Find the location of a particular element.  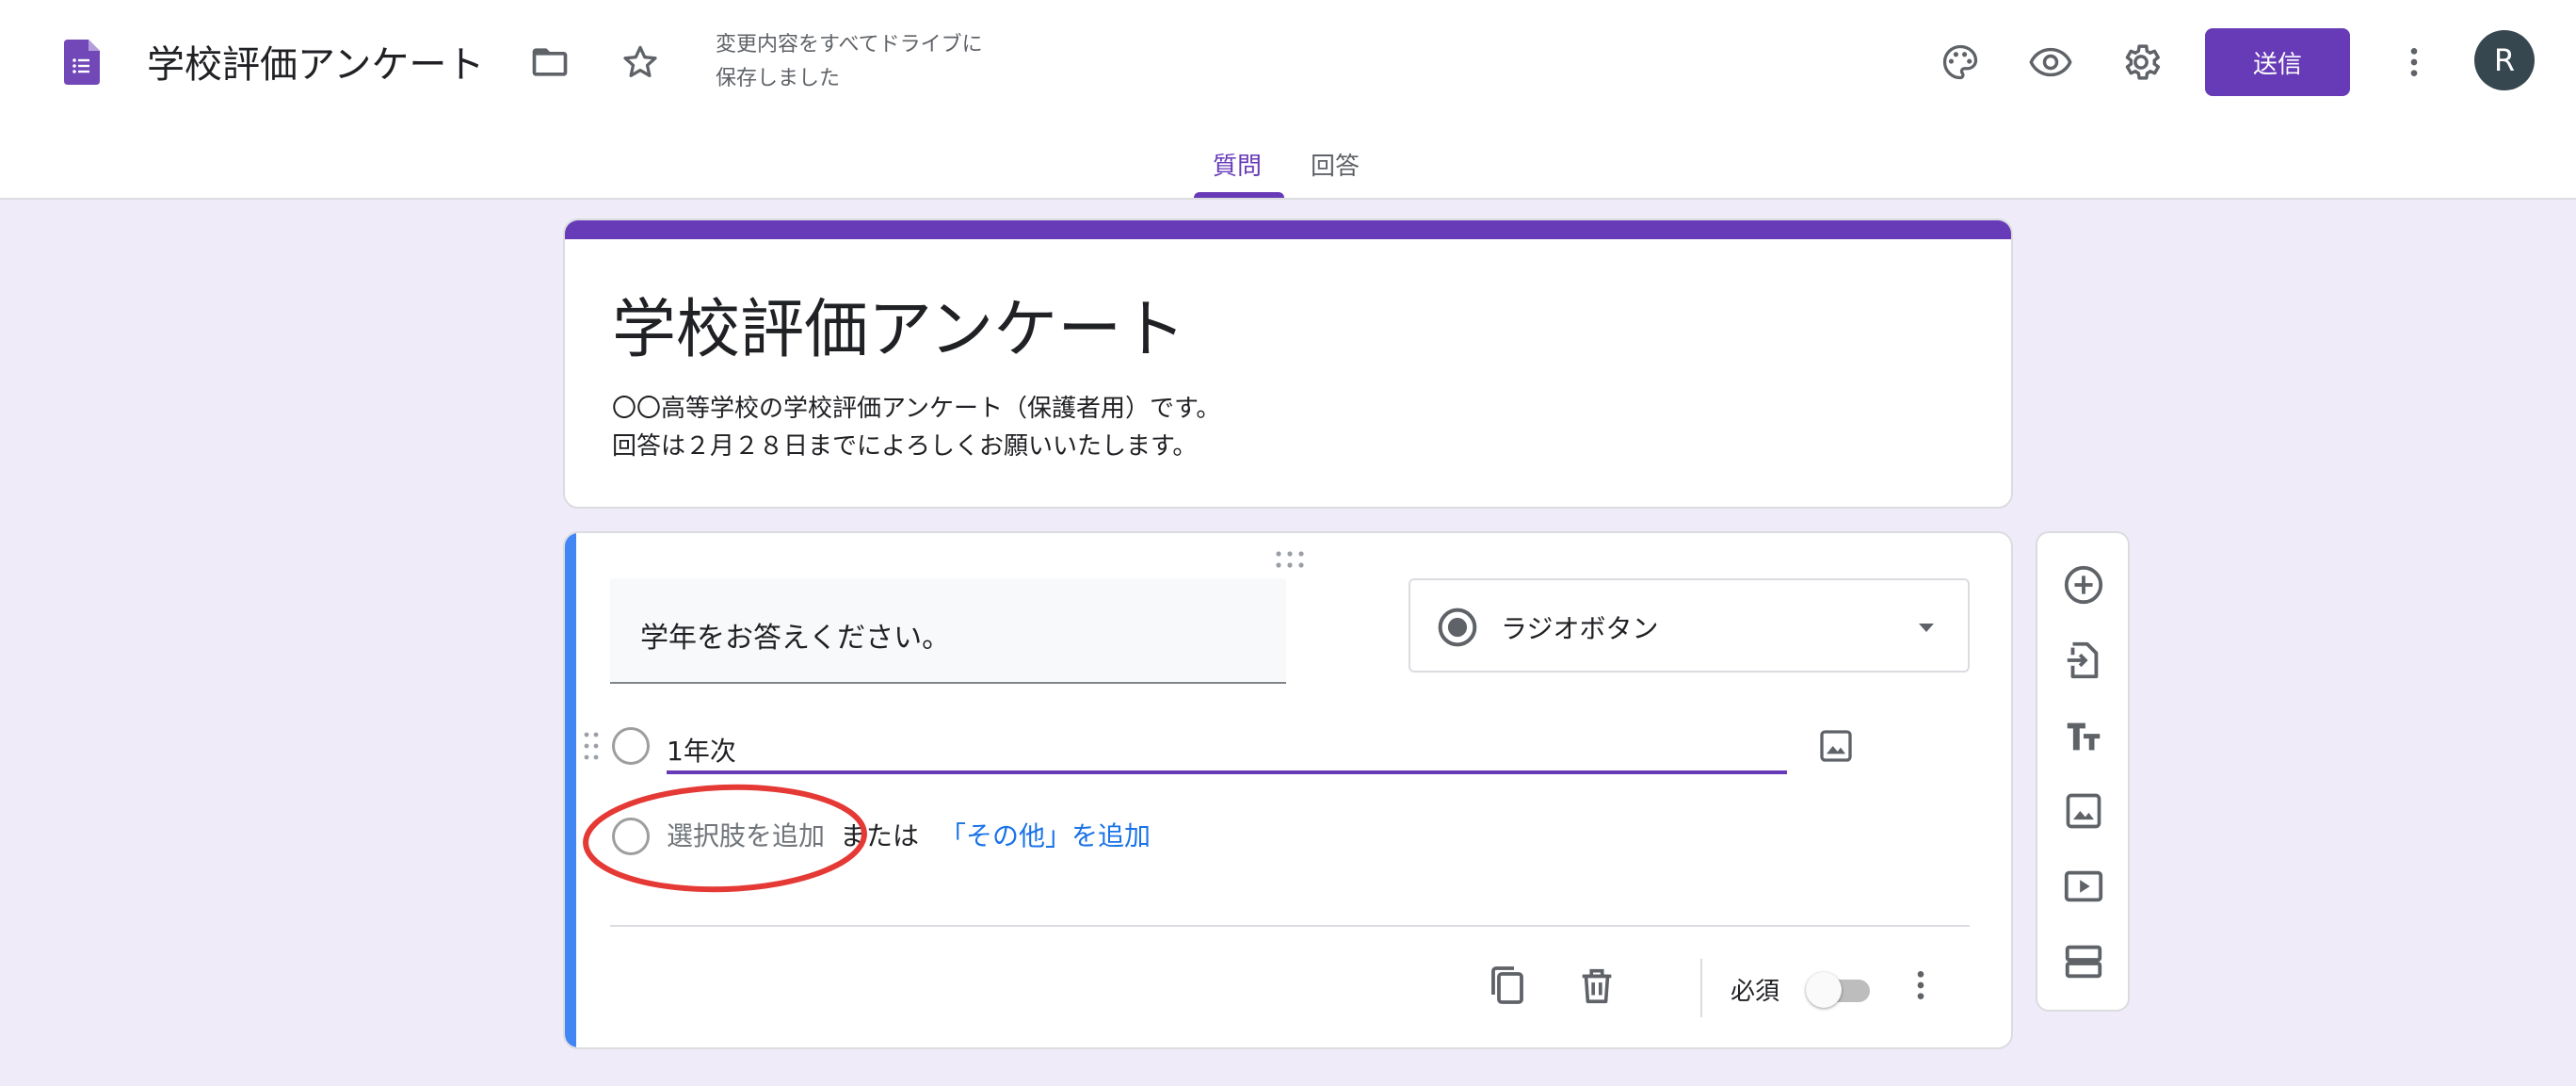

move-to-folder-button is located at coordinates (550, 62).